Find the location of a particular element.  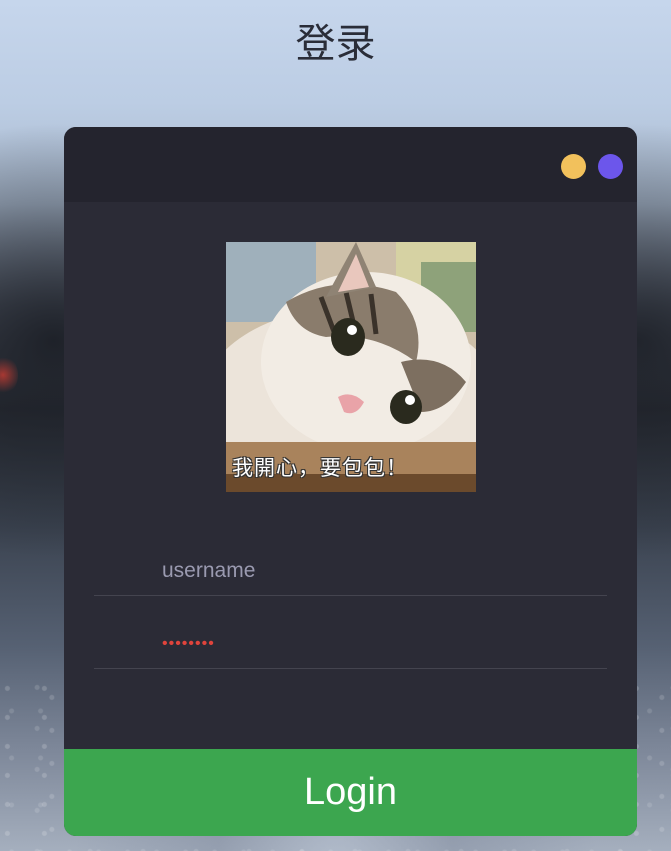

username-field-row is located at coordinates (350, 571).